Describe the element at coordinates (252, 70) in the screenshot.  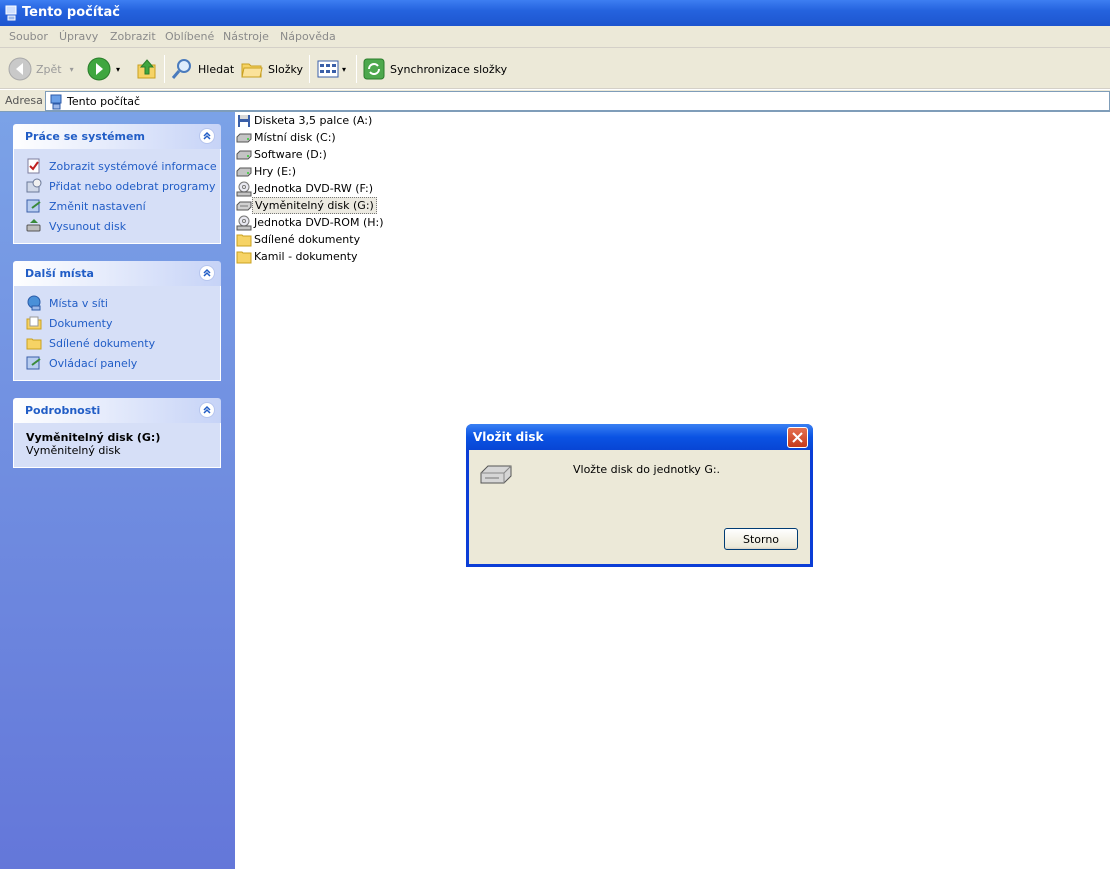
I see `folders-icon` at that location.